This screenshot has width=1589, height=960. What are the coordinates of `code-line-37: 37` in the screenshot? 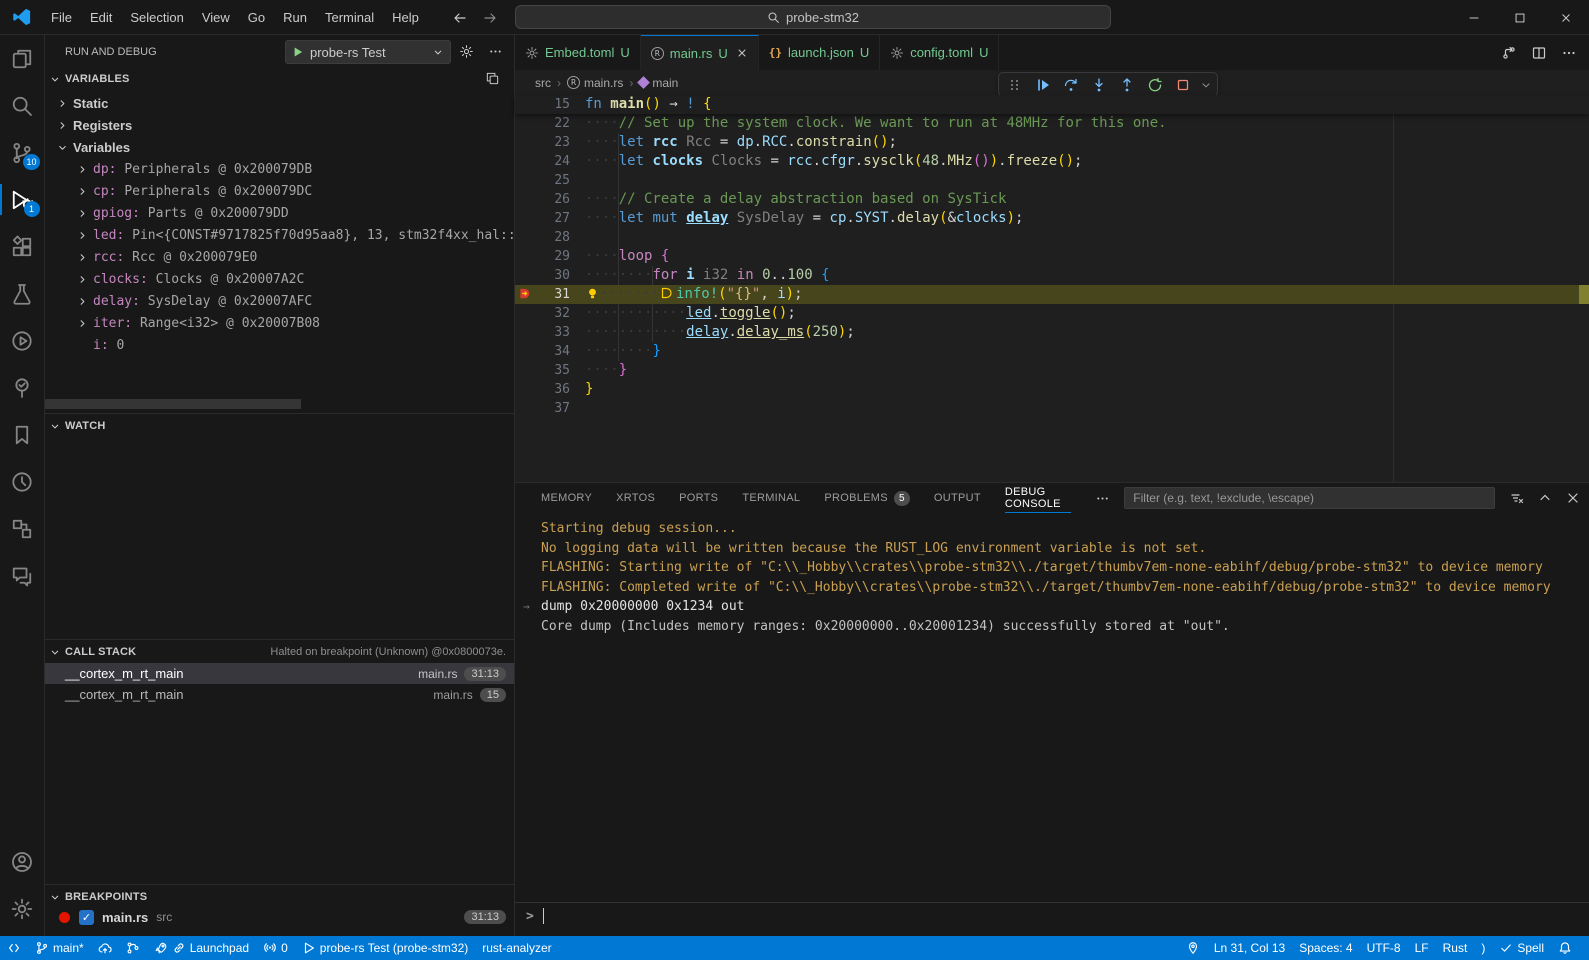 It's located at (1052, 408).